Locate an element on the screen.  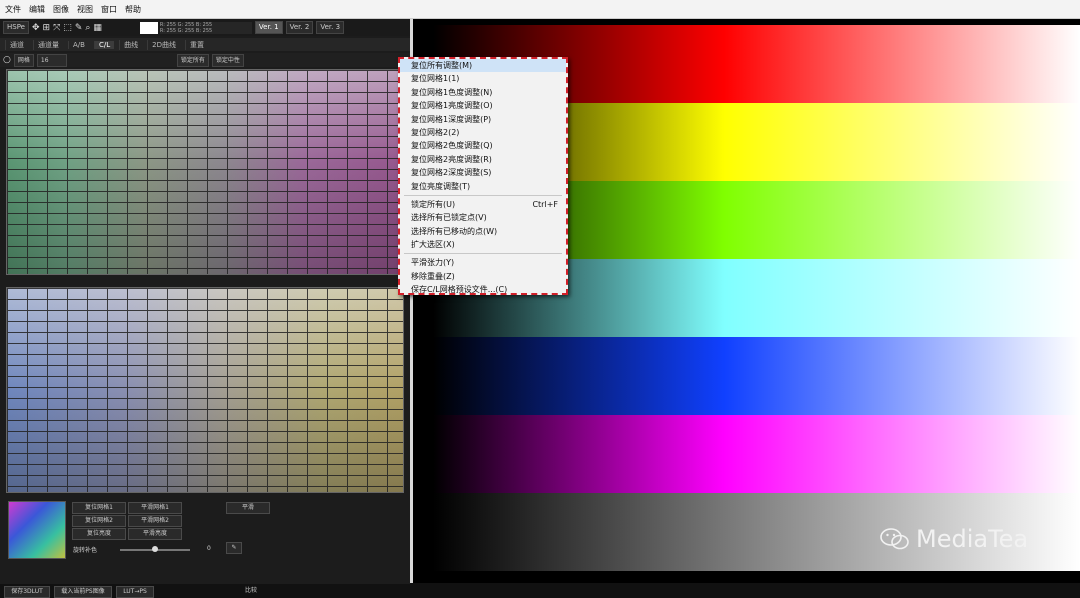
version-2-button: Ver. 2 is located at coordinates (299, 27).